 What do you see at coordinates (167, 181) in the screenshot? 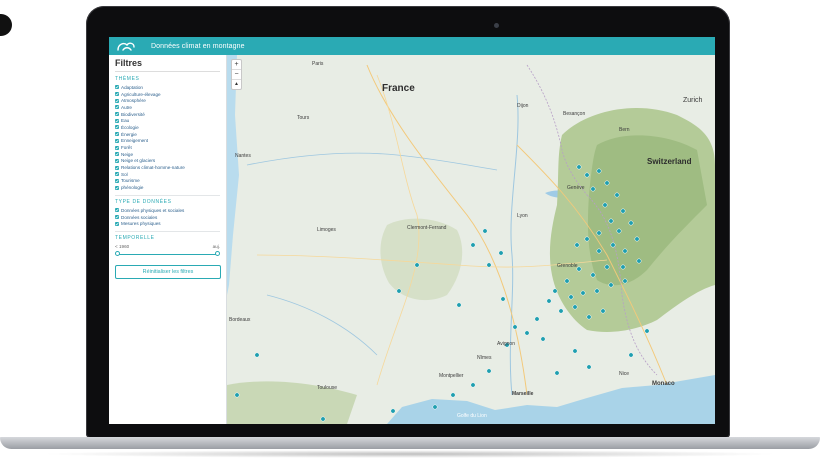
I see `theme-checkbox-row: Tourisme` at bounding box center [167, 181].